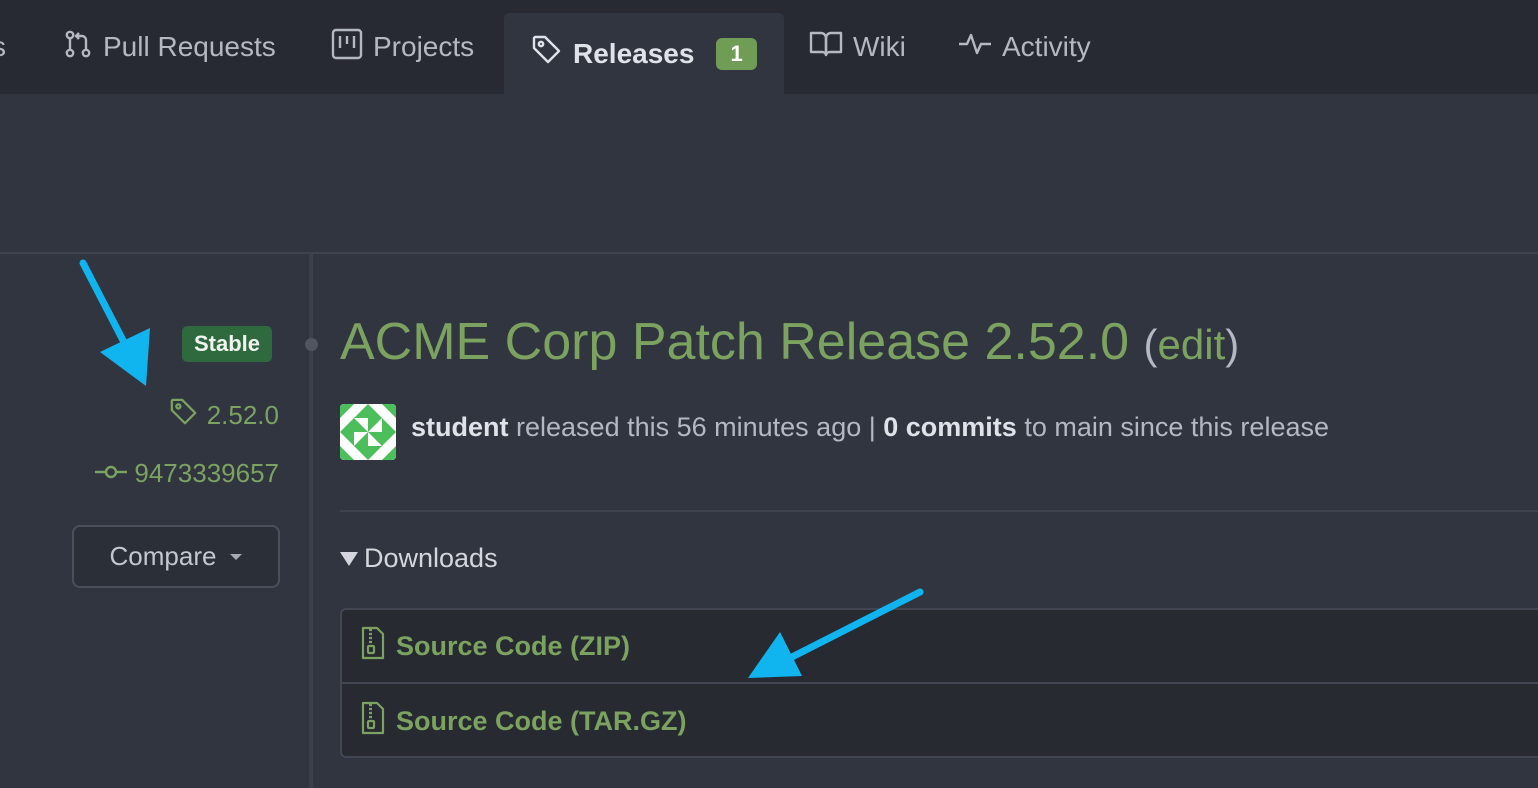 The image size is (1538, 788). What do you see at coordinates (634, 53) in the screenshot?
I see `tab-releases-label: Releases` at bounding box center [634, 53].